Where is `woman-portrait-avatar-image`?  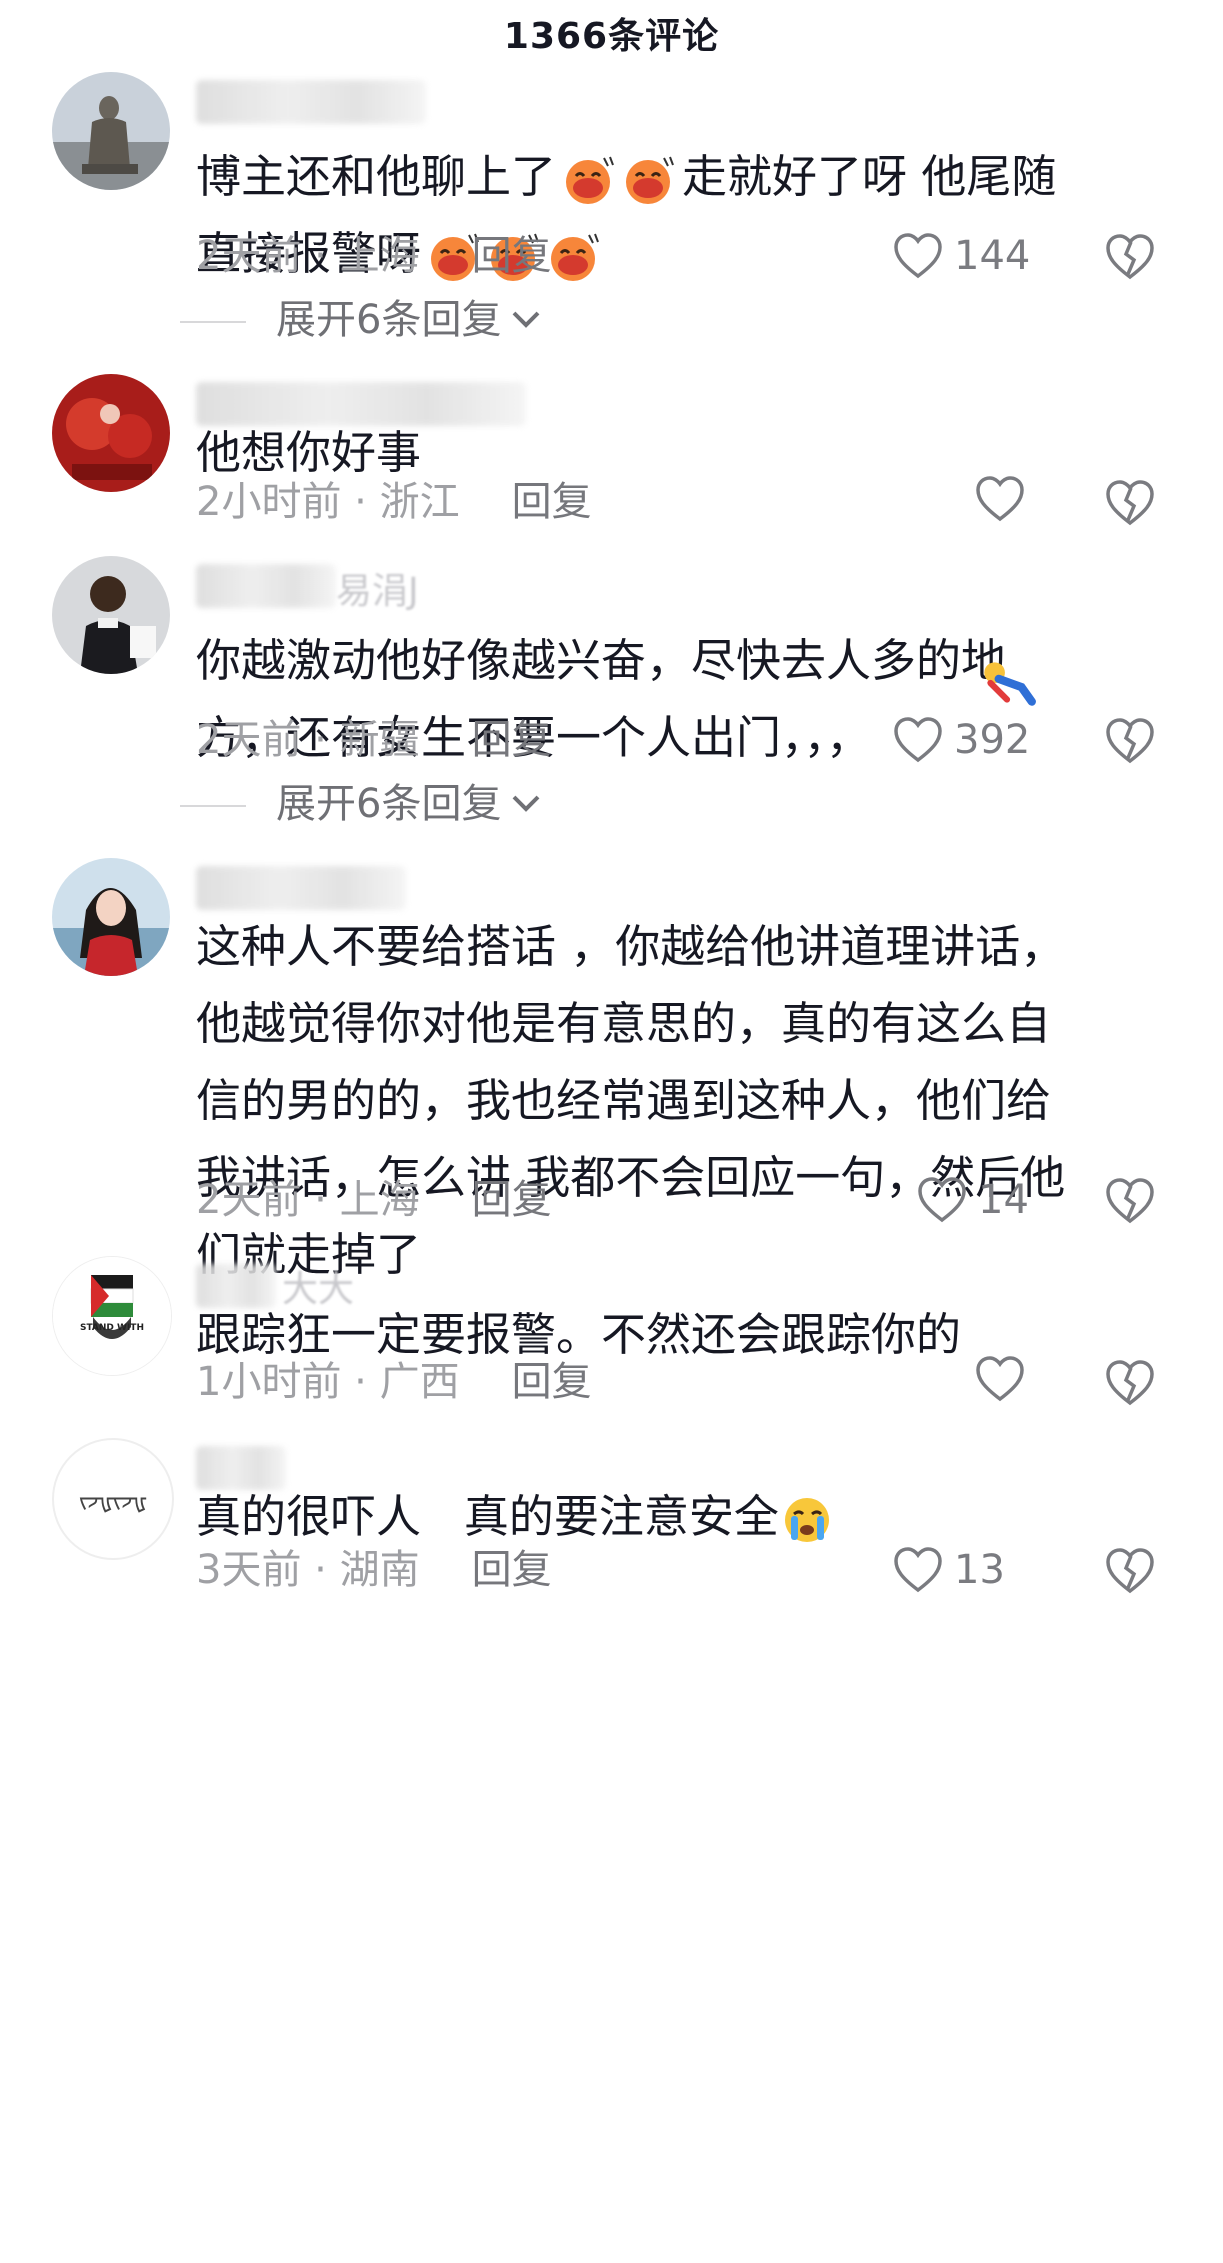 woman-portrait-avatar-image is located at coordinates (111, 917).